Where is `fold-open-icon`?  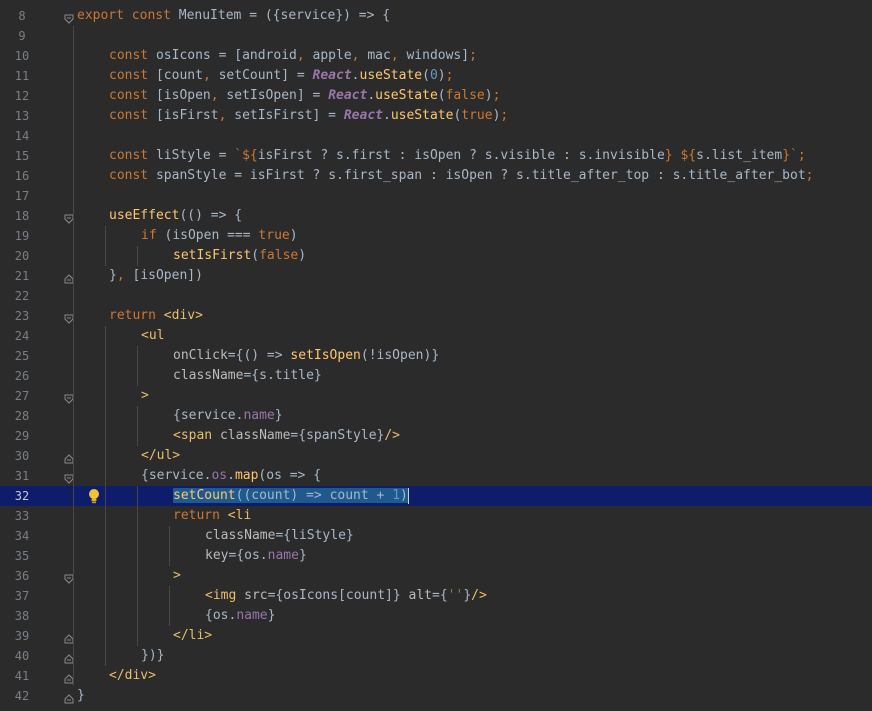
fold-open-icon is located at coordinates (69, 17).